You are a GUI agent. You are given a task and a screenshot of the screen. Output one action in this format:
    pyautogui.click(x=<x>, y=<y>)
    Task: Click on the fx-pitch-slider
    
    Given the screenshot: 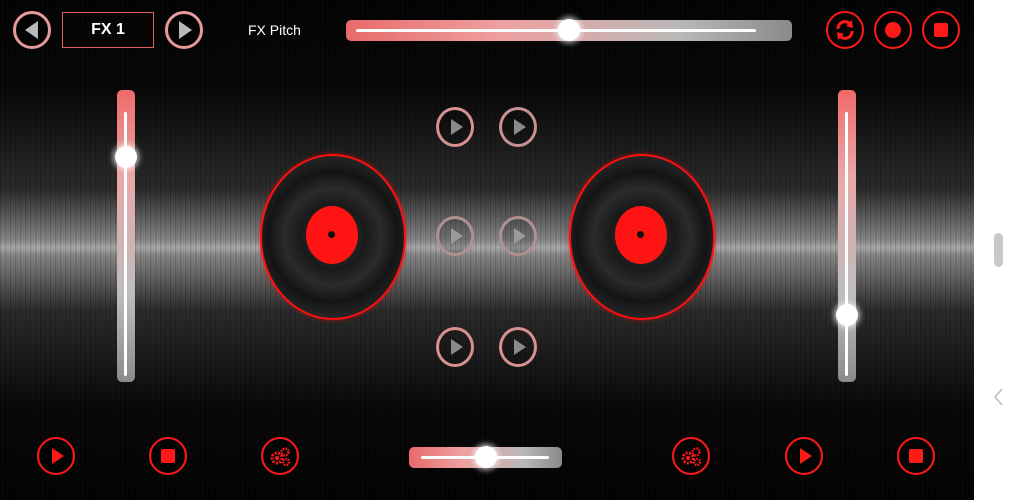 What is the action you would take?
    pyautogui.click(x=569, y=30)
    